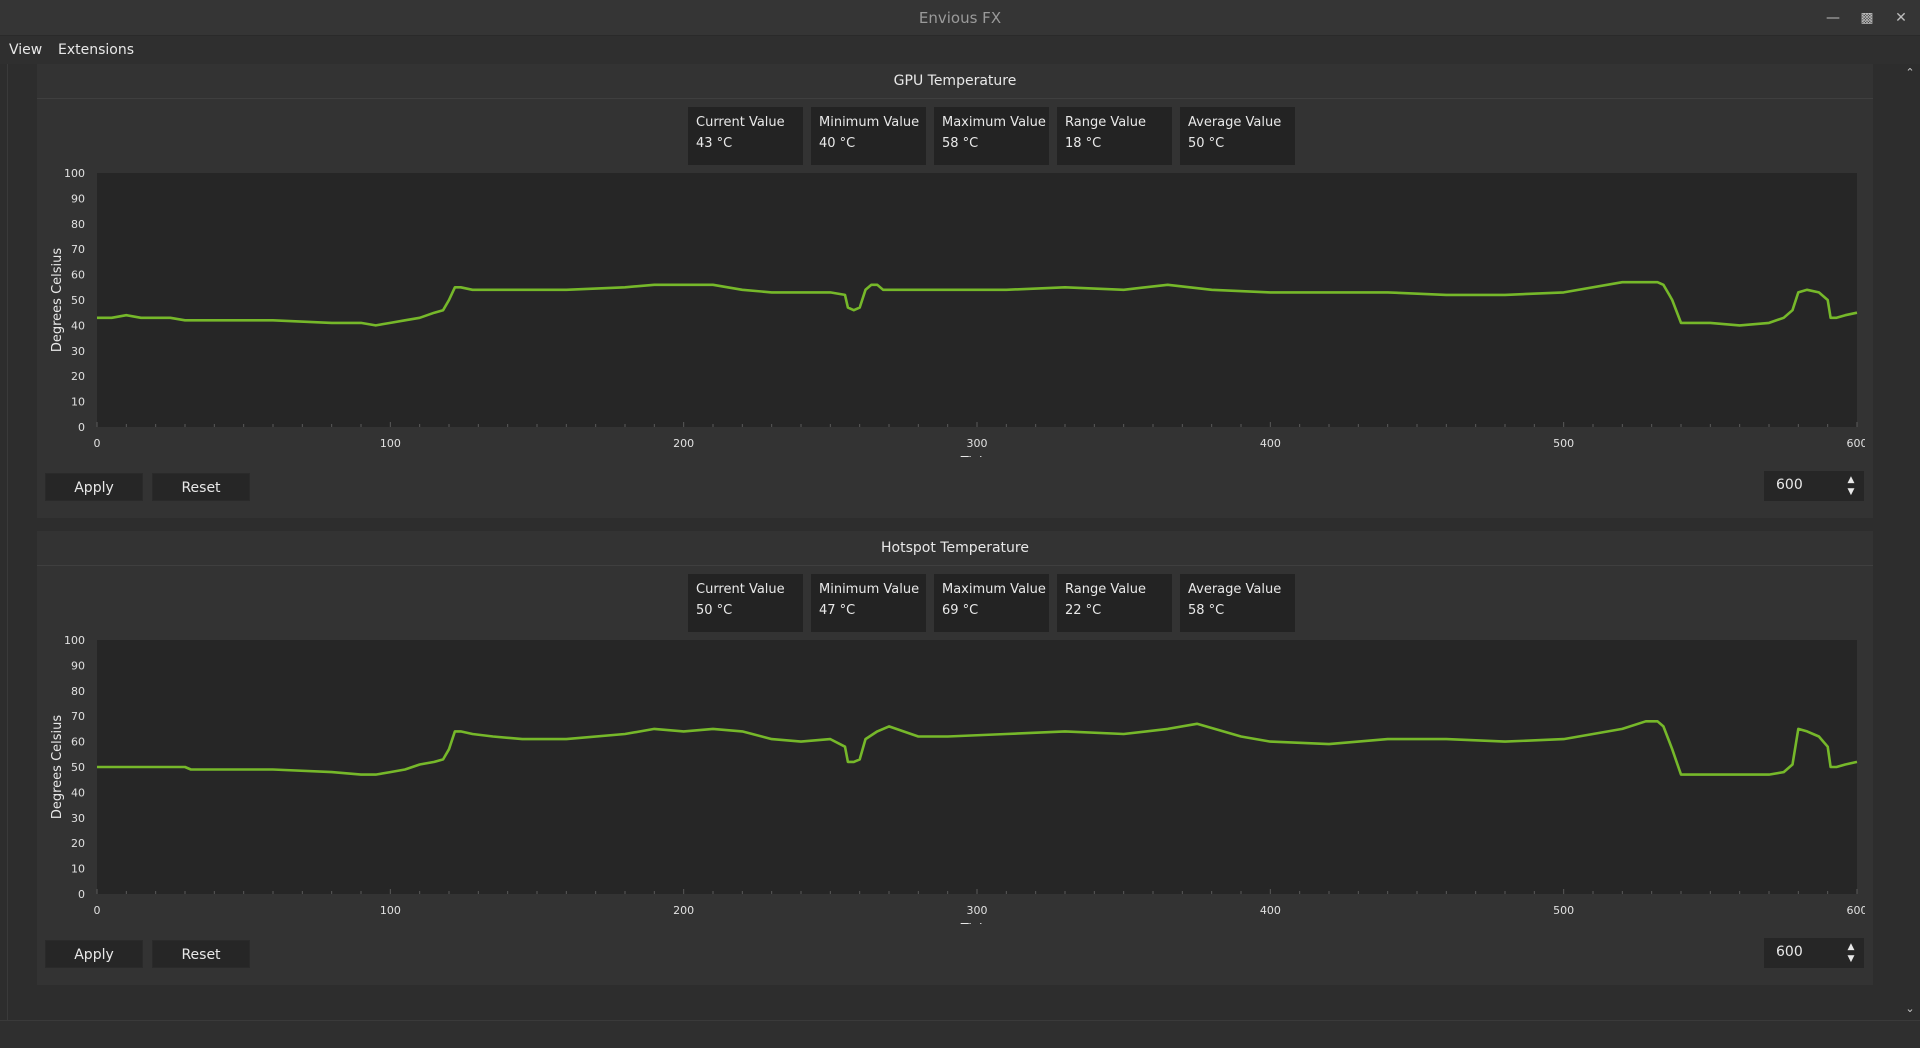  I want to click on panel-header: Hotspot Temperature, so click(955, 548).